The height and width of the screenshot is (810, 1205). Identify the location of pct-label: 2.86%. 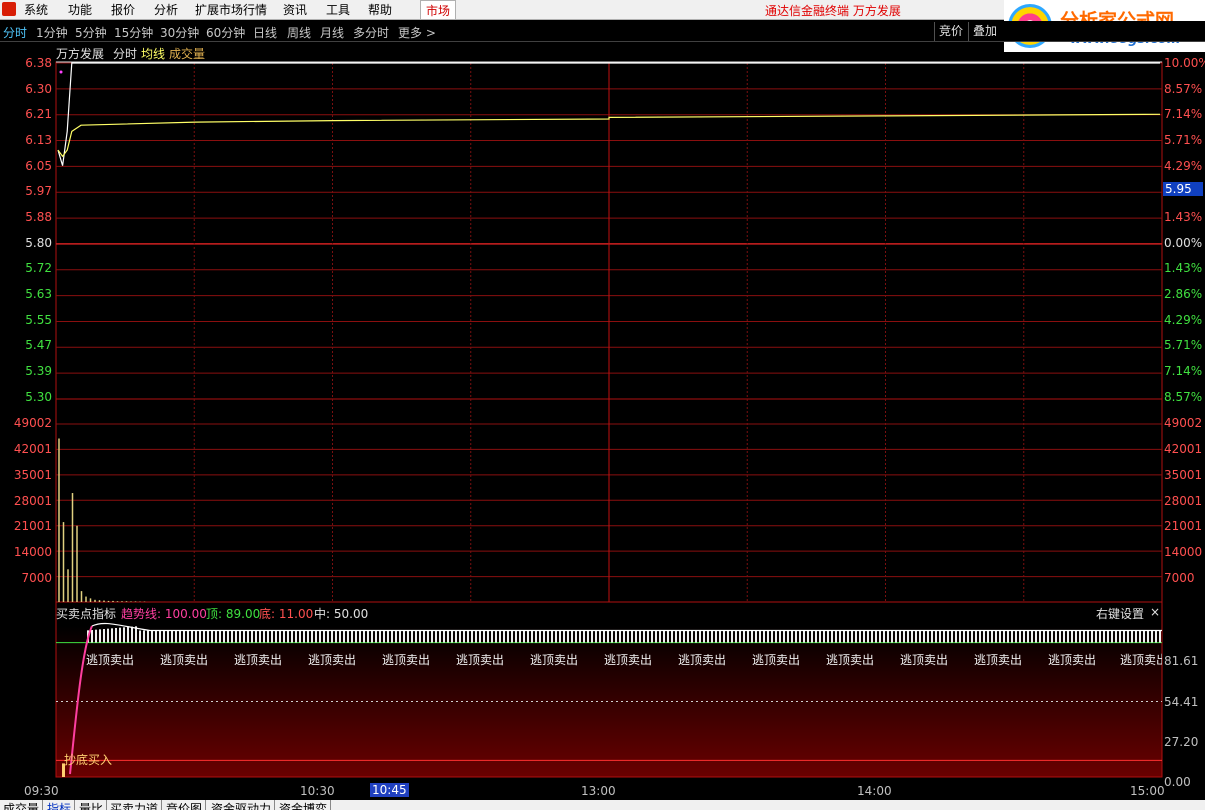
(1183, 294).